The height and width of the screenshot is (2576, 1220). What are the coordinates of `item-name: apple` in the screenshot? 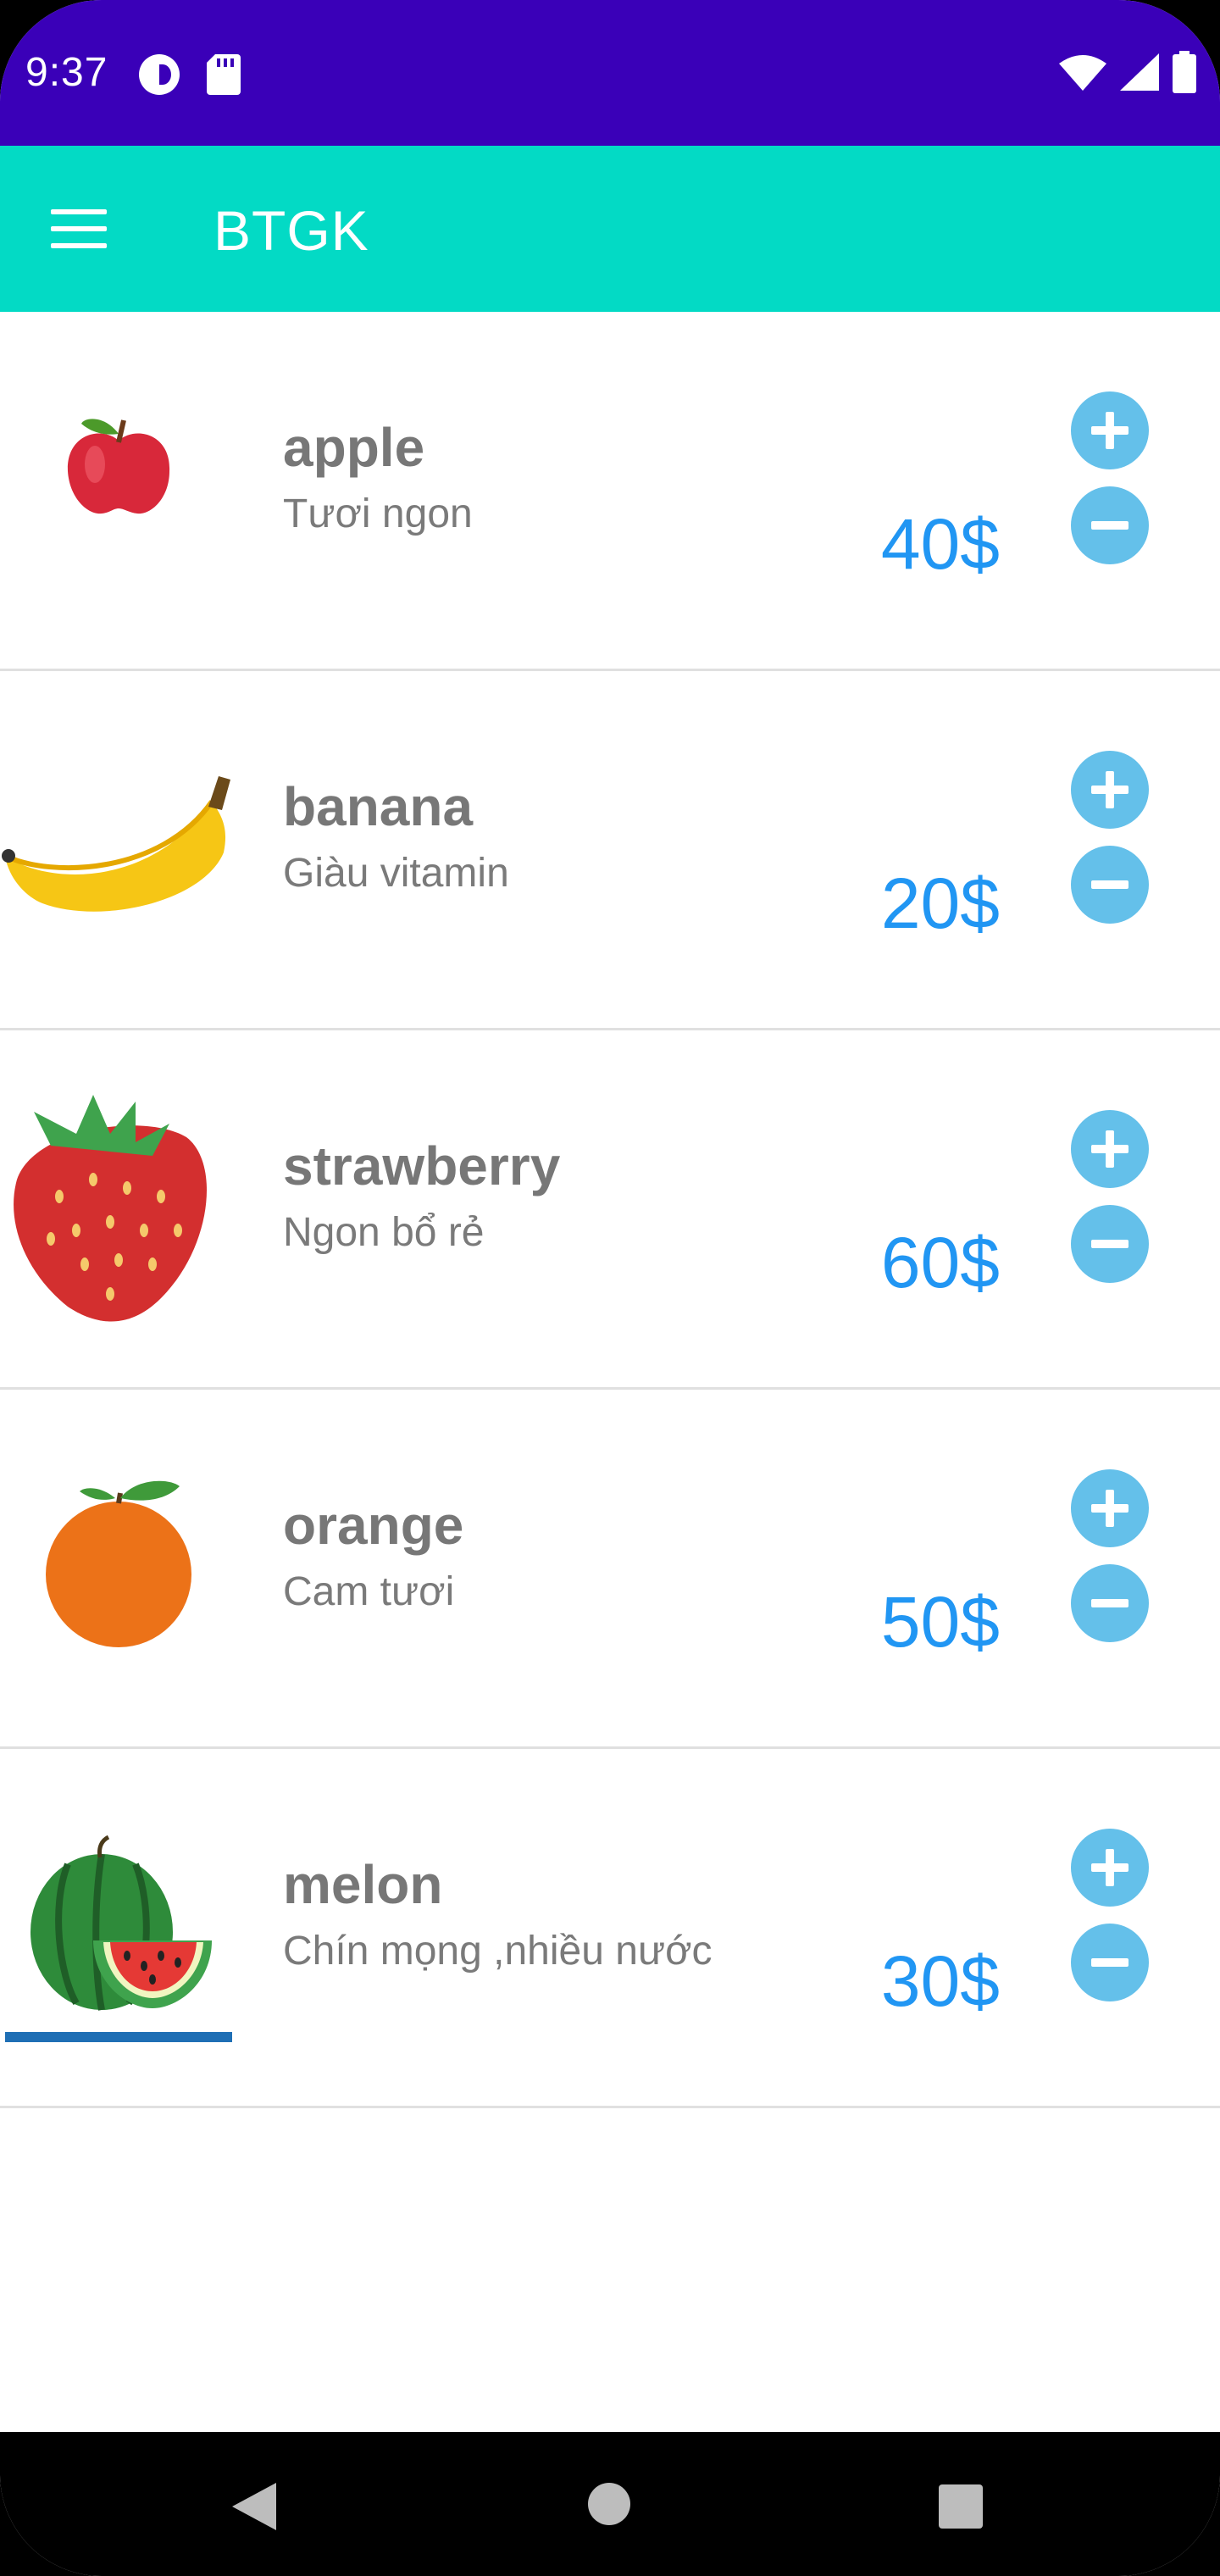 It's located at (354, 447).